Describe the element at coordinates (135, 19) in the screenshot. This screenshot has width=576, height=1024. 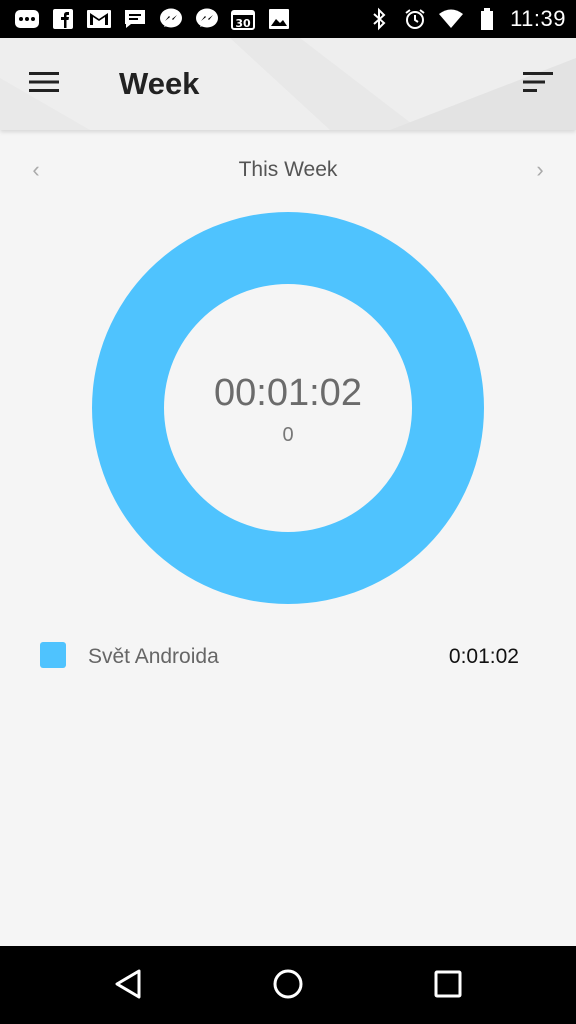
I see `messages-icon` at that location.